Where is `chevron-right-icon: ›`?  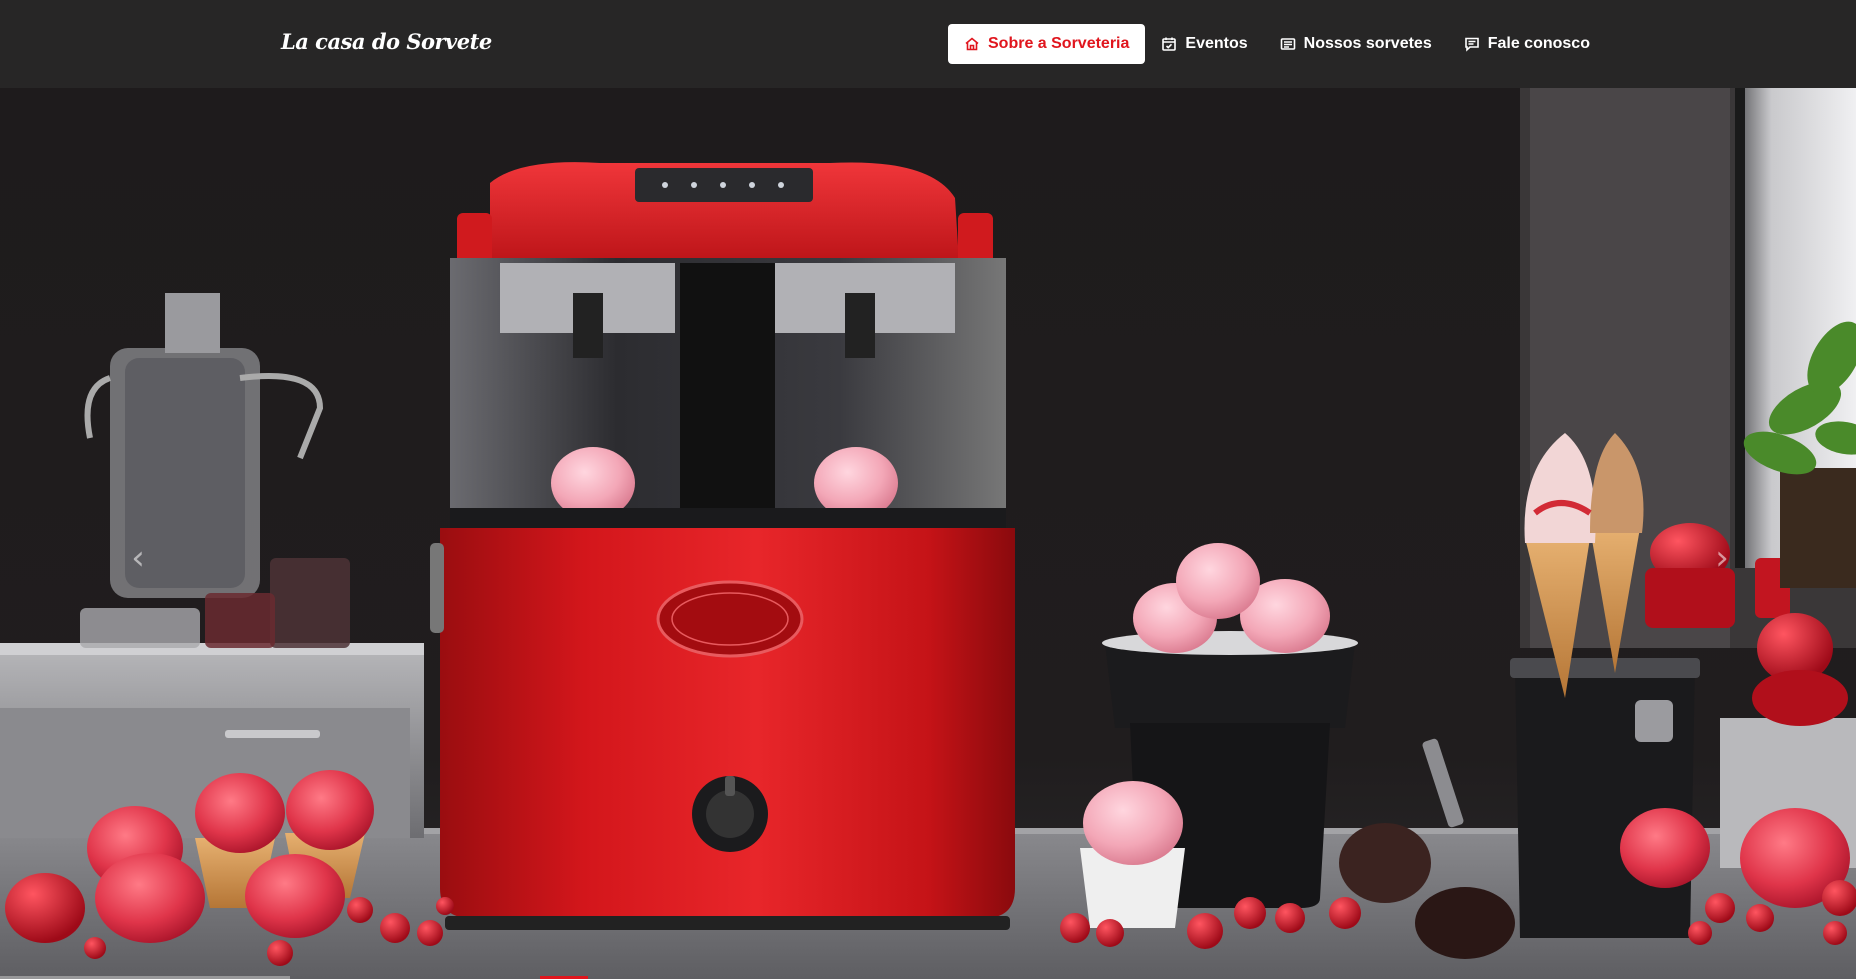 chevron-right-icon: › is located at coordinates (1722, 558).